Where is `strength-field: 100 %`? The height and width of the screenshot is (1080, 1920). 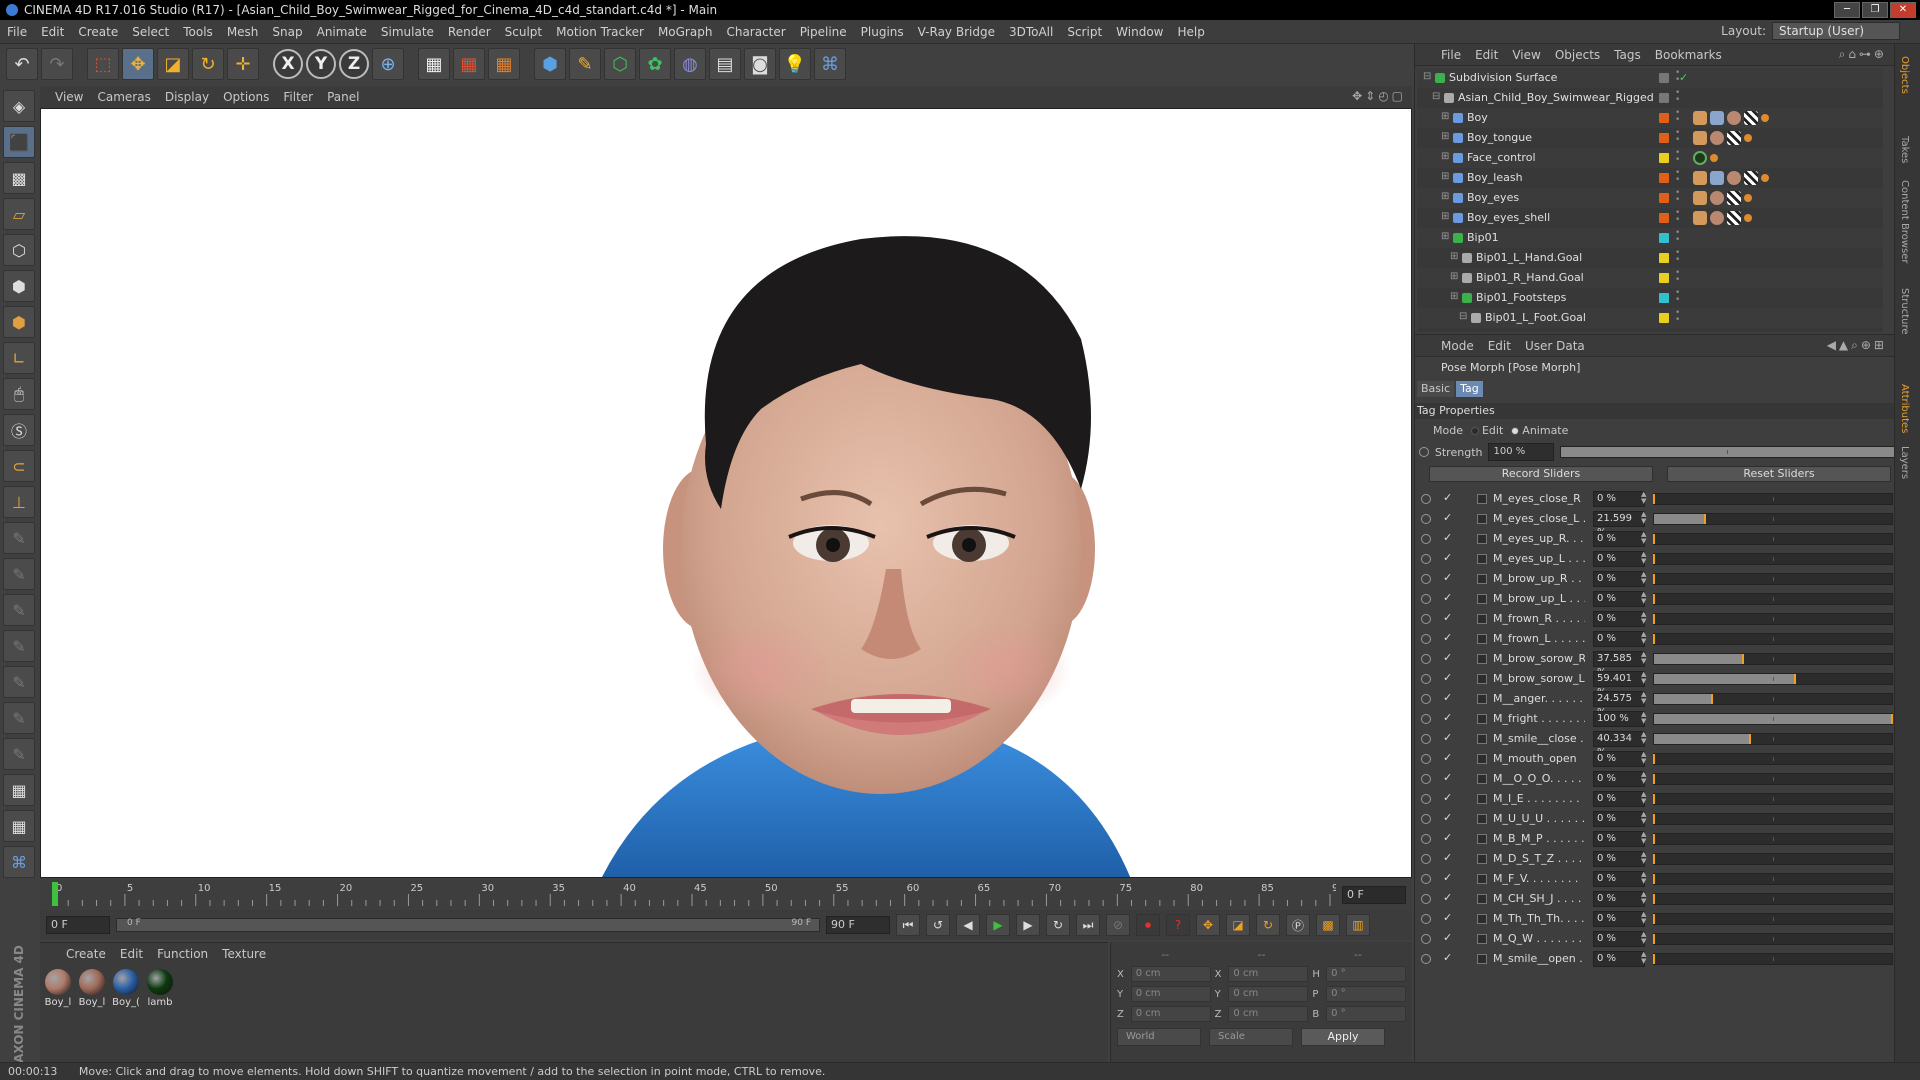 strength-field: 100 % is located at coordinates (1521, 452).